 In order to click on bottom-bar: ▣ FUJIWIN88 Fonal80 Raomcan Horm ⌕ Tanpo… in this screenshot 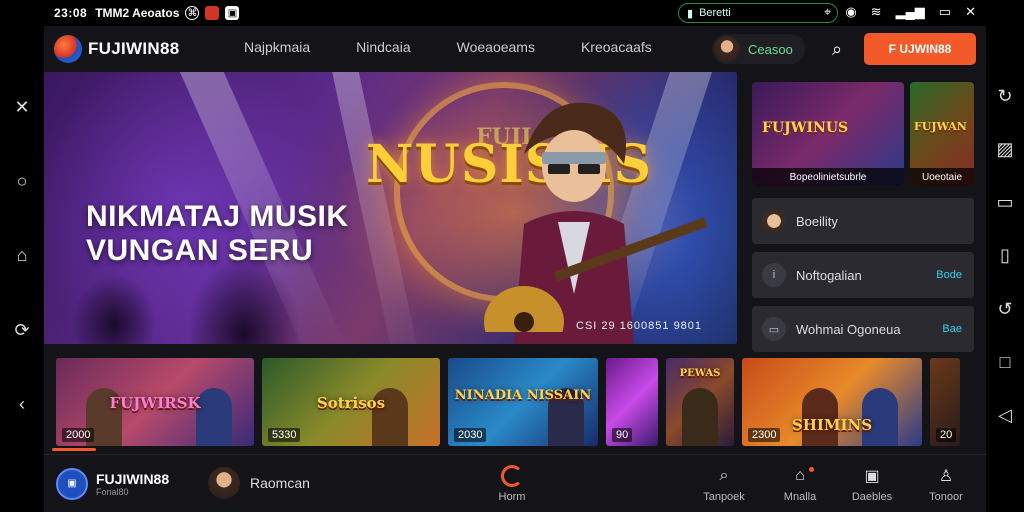, I will do `click(515, 483)`.